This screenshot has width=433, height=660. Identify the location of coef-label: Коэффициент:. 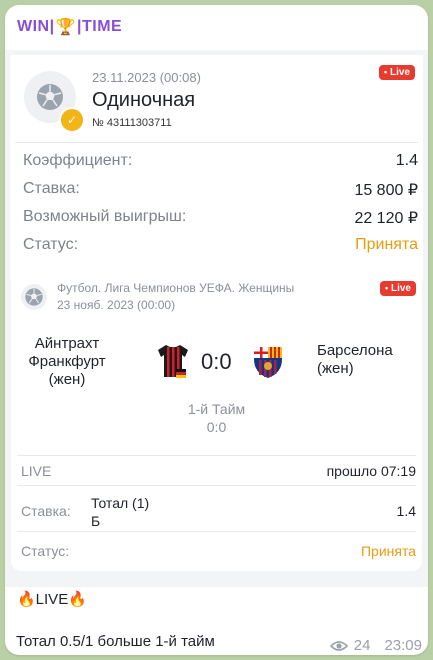
(78, 160).